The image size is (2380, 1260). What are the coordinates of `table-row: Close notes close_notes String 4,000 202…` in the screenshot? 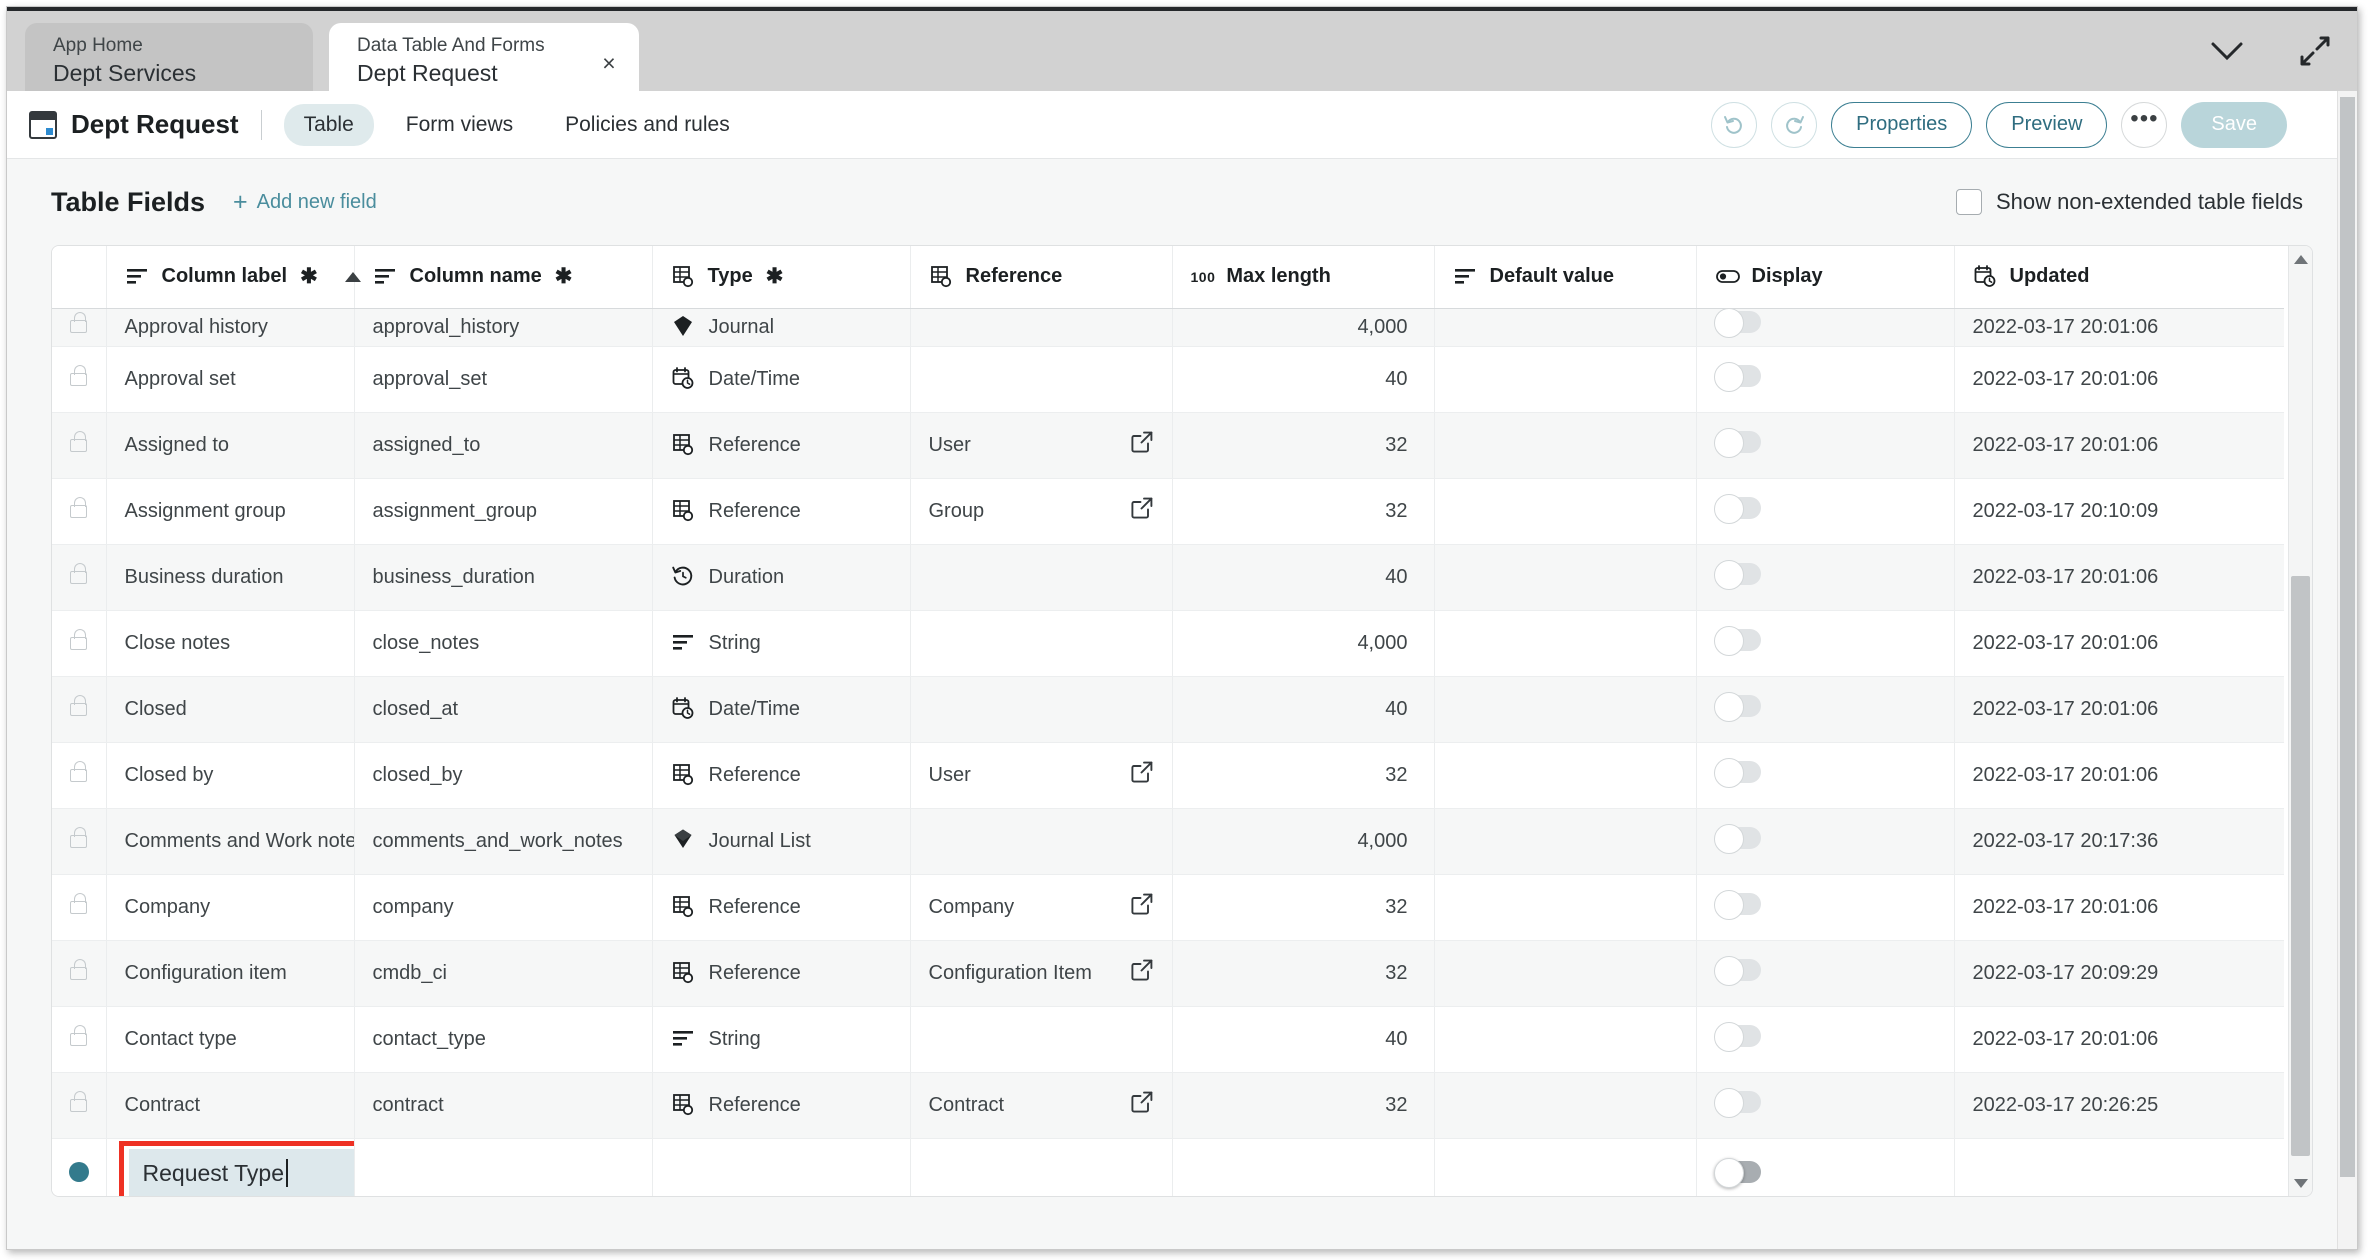 It's located at (1168, 643).